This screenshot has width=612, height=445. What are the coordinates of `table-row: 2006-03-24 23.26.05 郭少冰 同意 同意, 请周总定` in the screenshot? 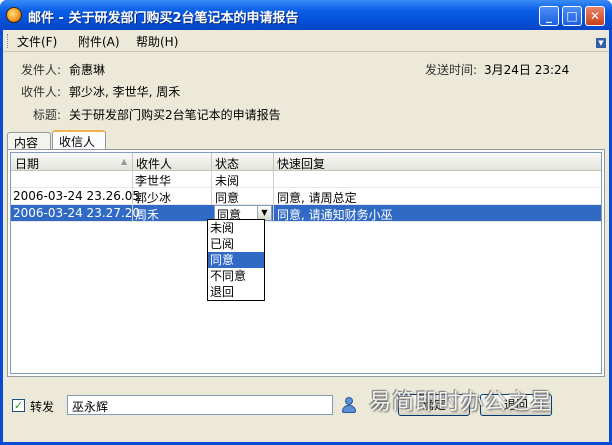 It's located at (306, 197).